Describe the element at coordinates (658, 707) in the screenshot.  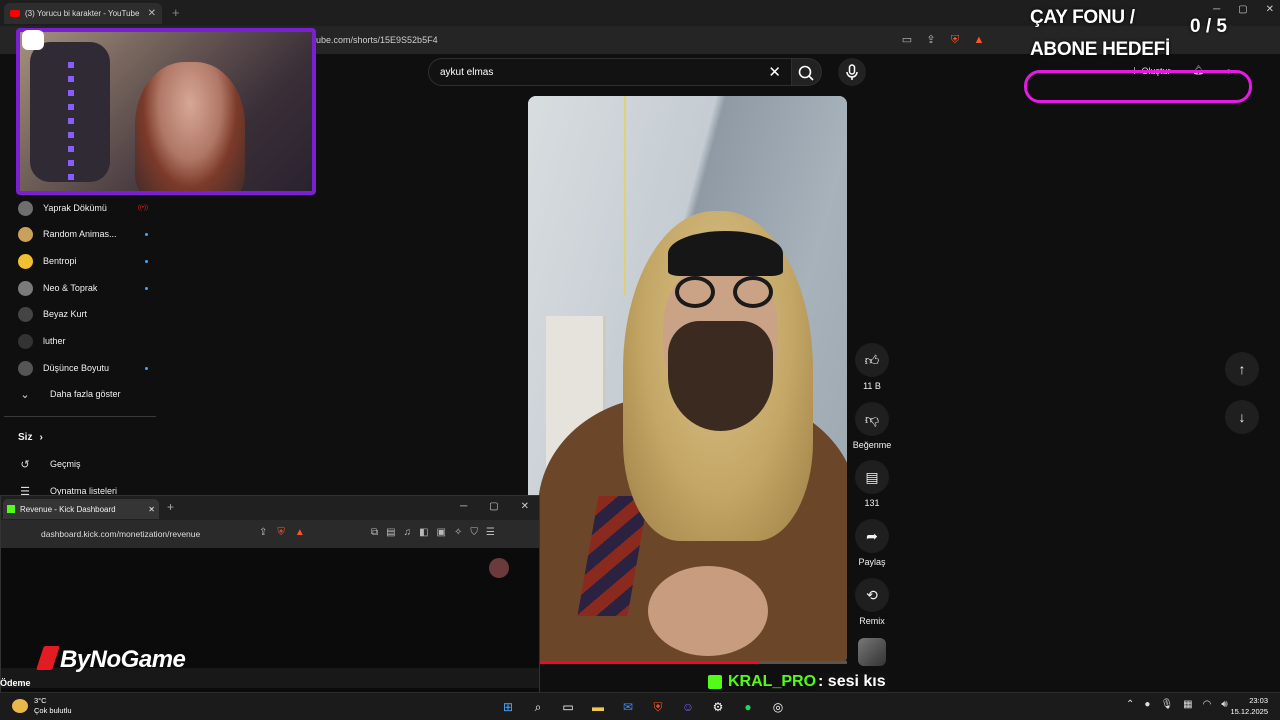
I see `brave-browser-icon: ⛨` at that location.